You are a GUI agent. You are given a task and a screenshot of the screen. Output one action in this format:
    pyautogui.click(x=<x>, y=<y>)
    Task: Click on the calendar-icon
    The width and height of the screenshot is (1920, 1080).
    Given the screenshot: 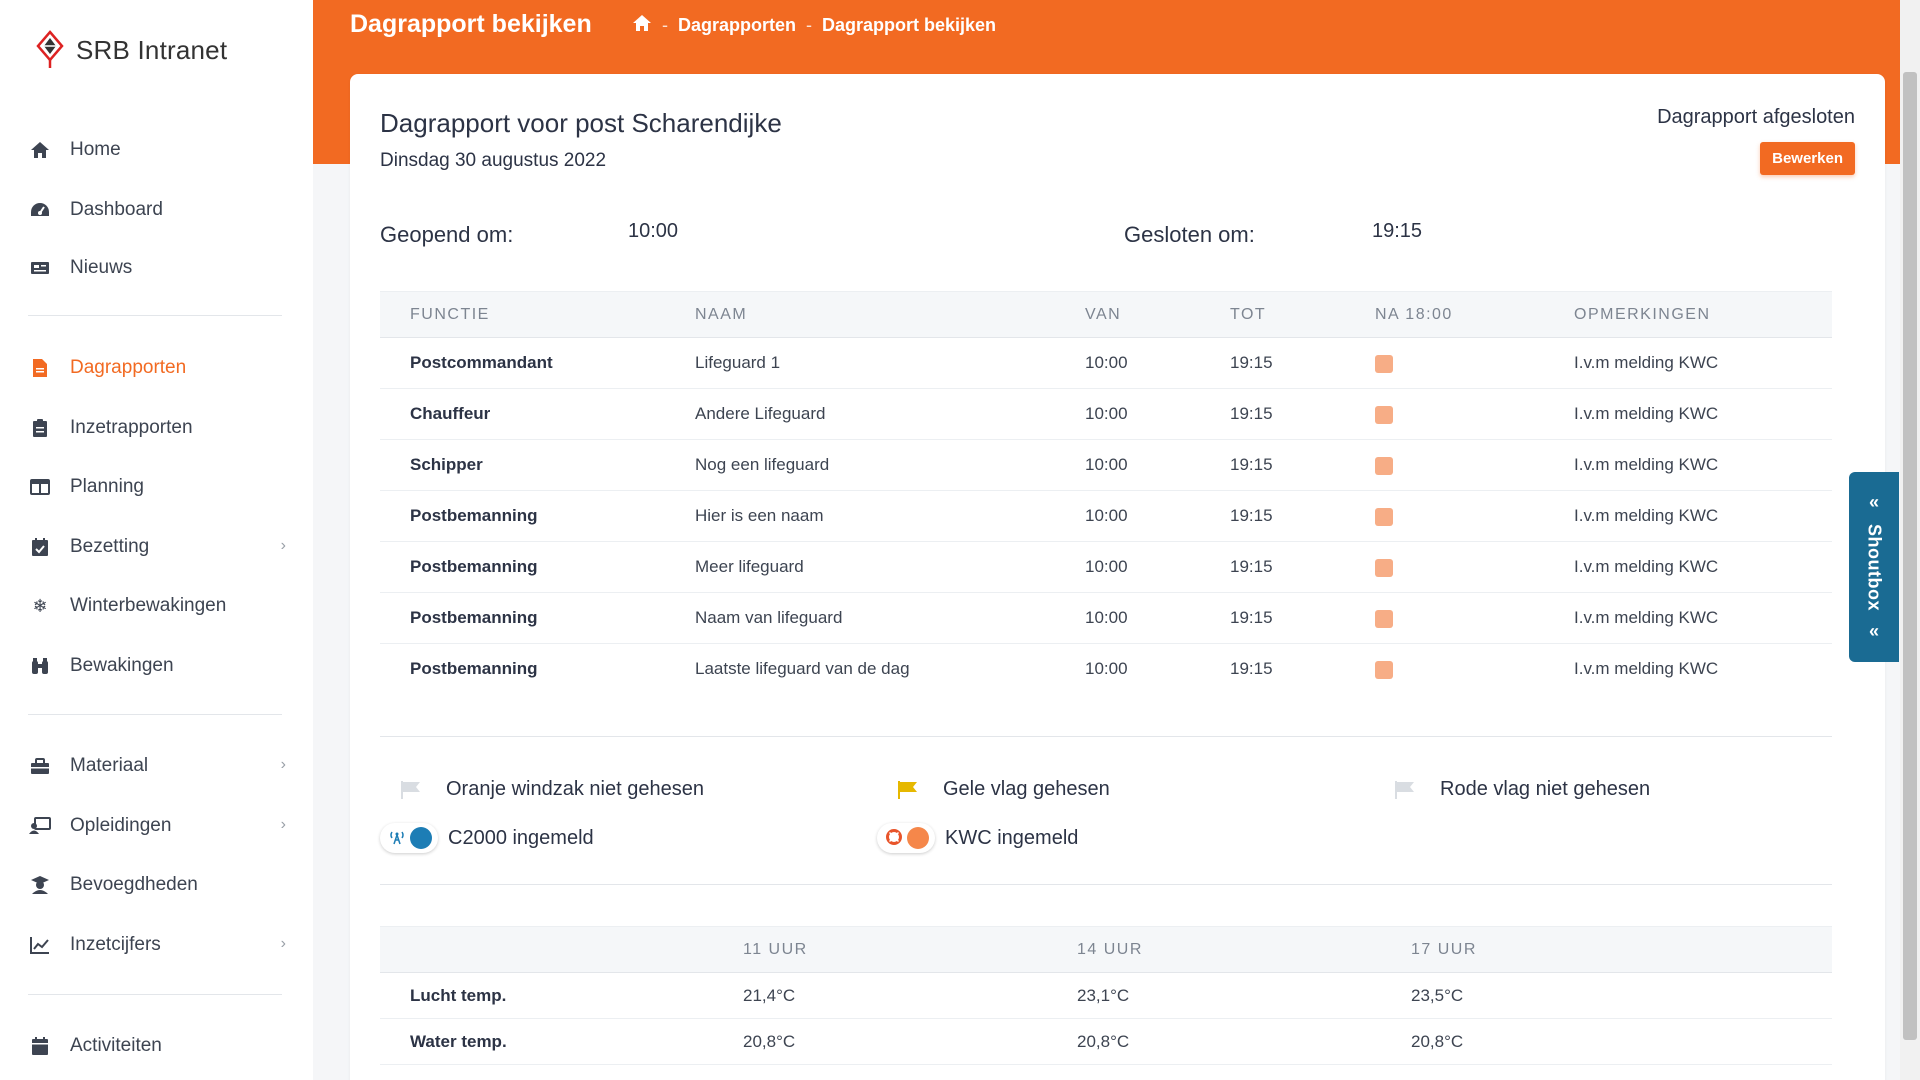 What is the action you would take?
    pyautogui.click(x=40, y=1046)
    